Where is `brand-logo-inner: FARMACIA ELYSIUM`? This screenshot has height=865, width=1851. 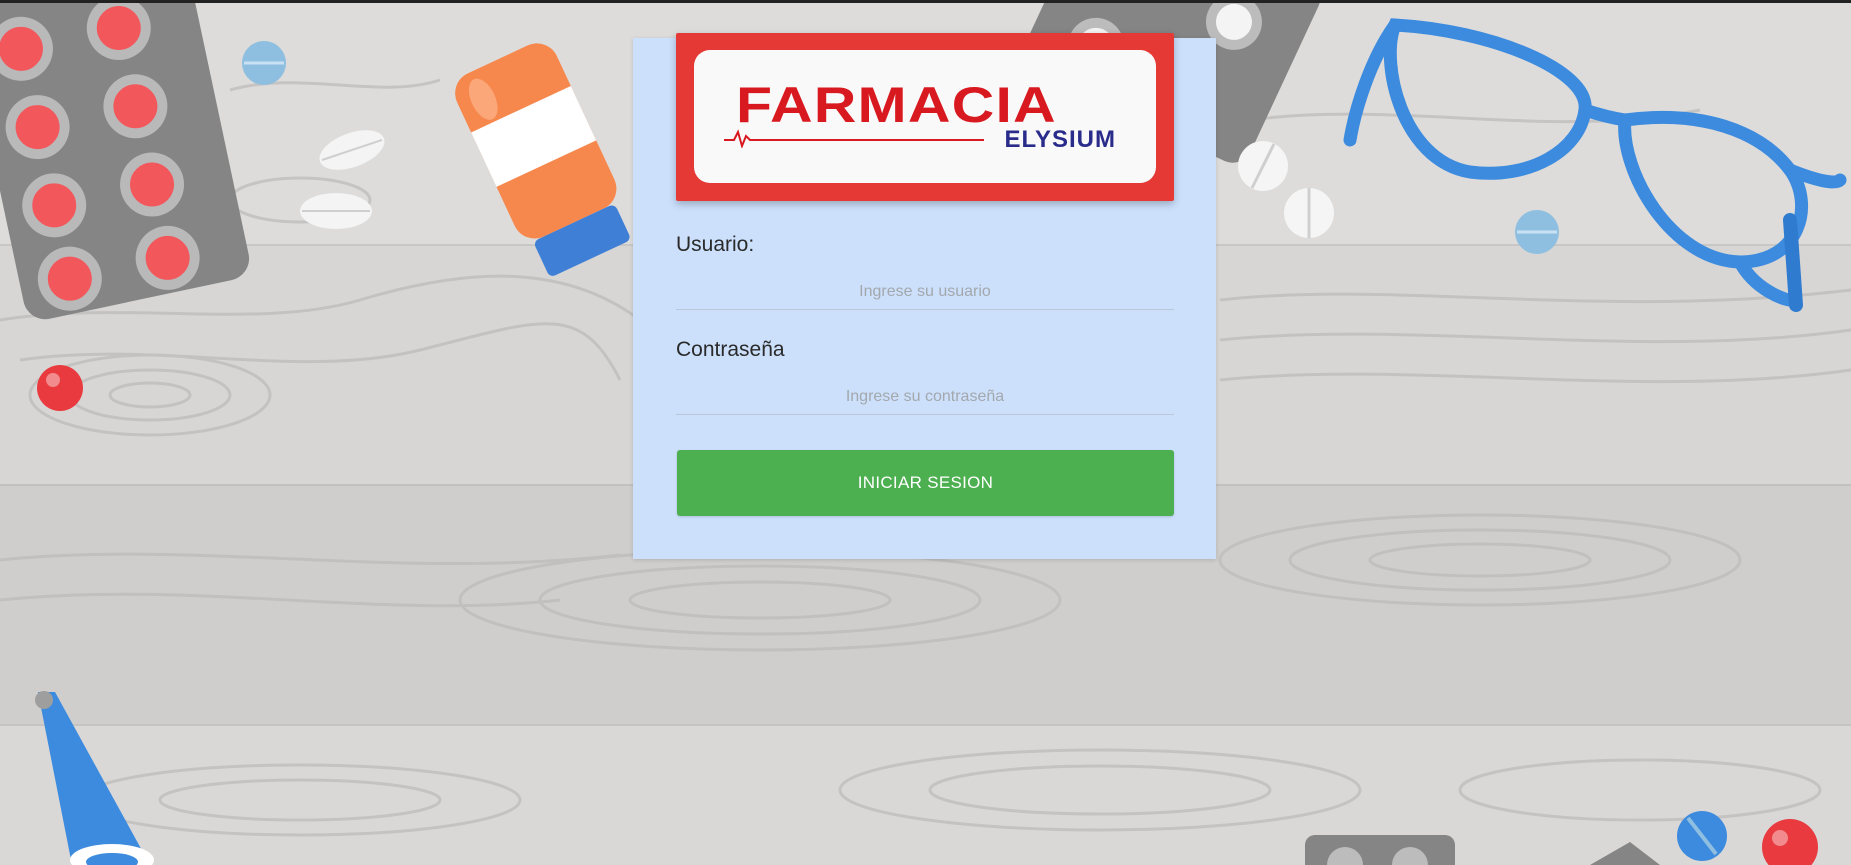
brand-logo-inner: FARMACIA ELYSIUM is located at coordinates (925, 116).